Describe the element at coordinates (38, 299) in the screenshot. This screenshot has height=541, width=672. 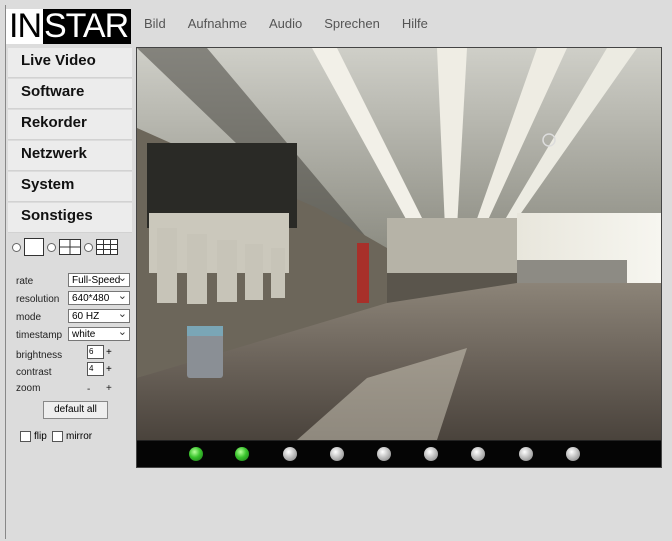
I see `resolution-label: resolution` at that location.